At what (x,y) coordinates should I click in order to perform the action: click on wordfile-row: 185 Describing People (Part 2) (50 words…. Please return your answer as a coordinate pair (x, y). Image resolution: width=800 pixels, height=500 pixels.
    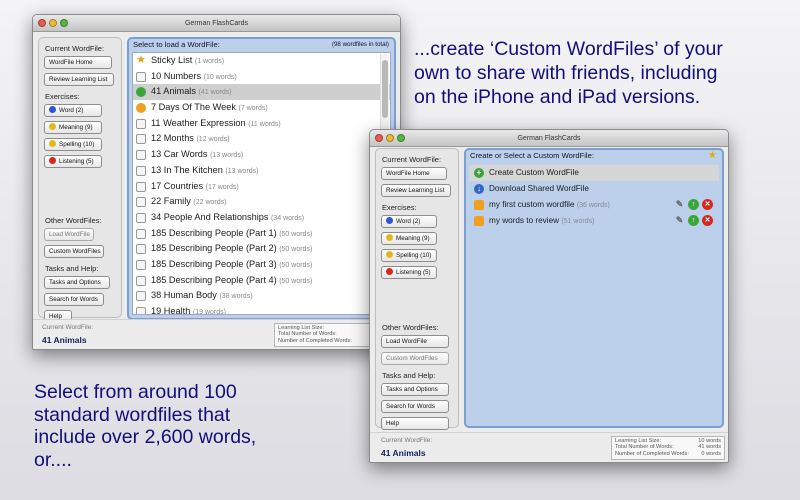
    Looking at the image, I should click on (261, 249).